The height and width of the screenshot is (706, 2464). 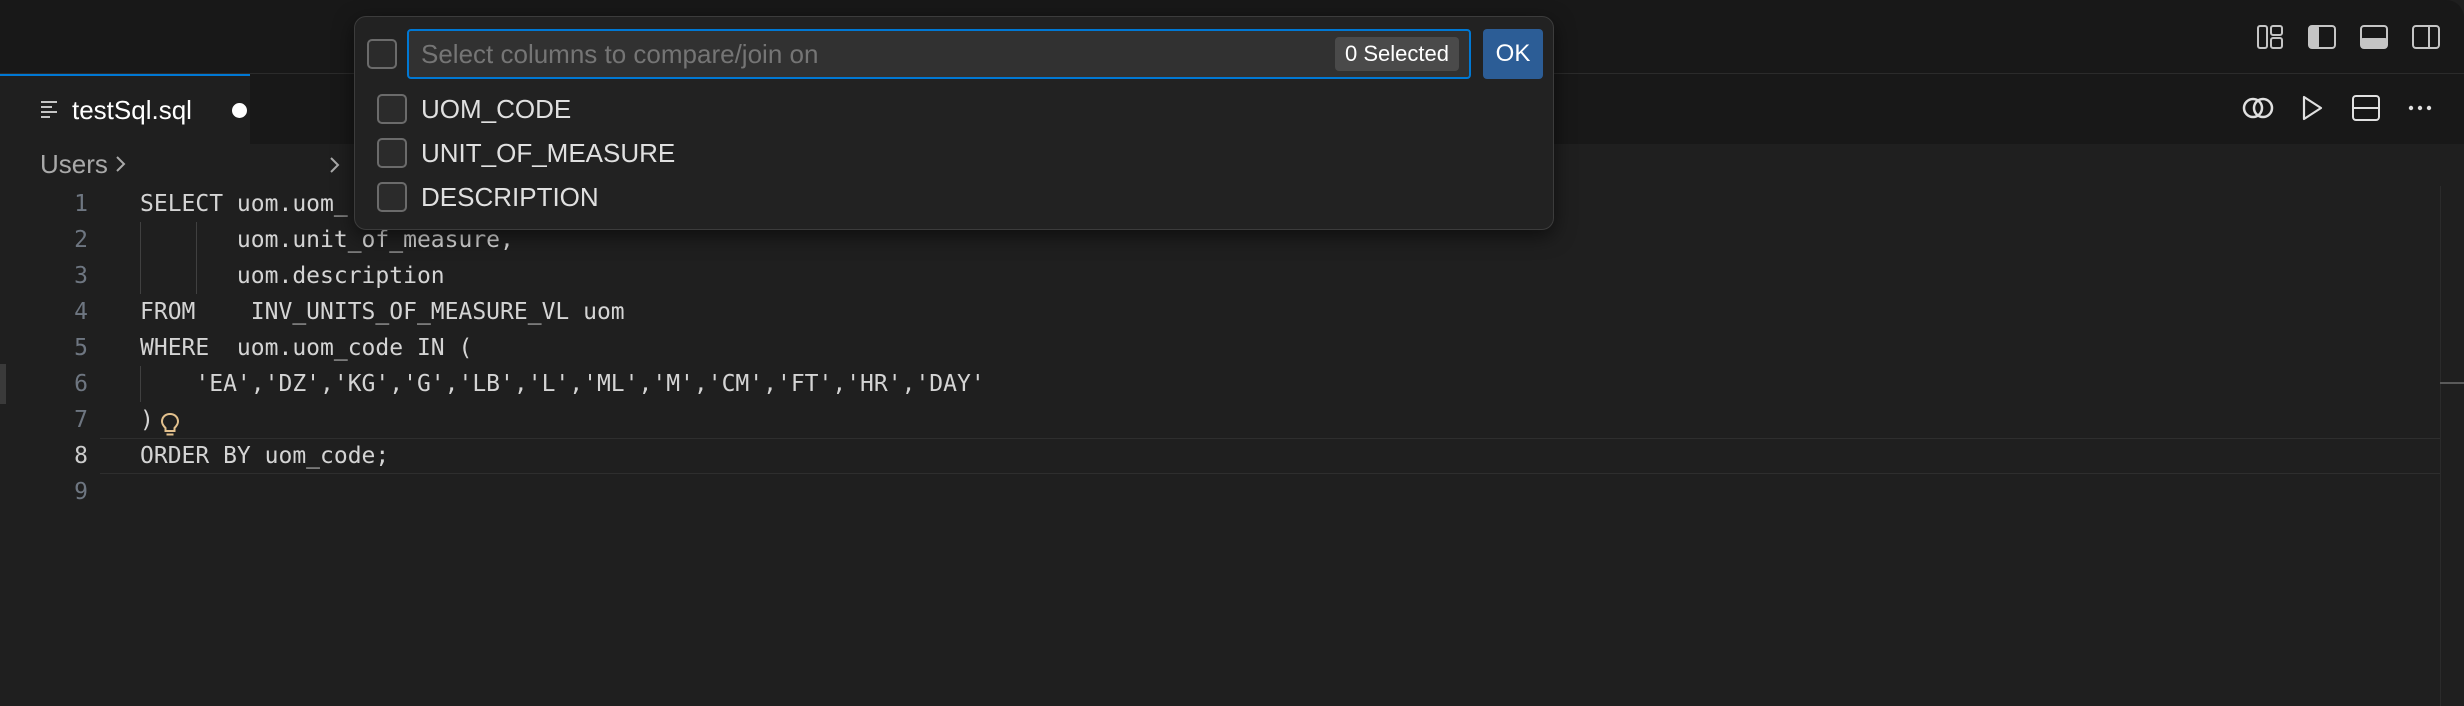 I want to click on code-line: 7 ), so click(x=1232, y=420).